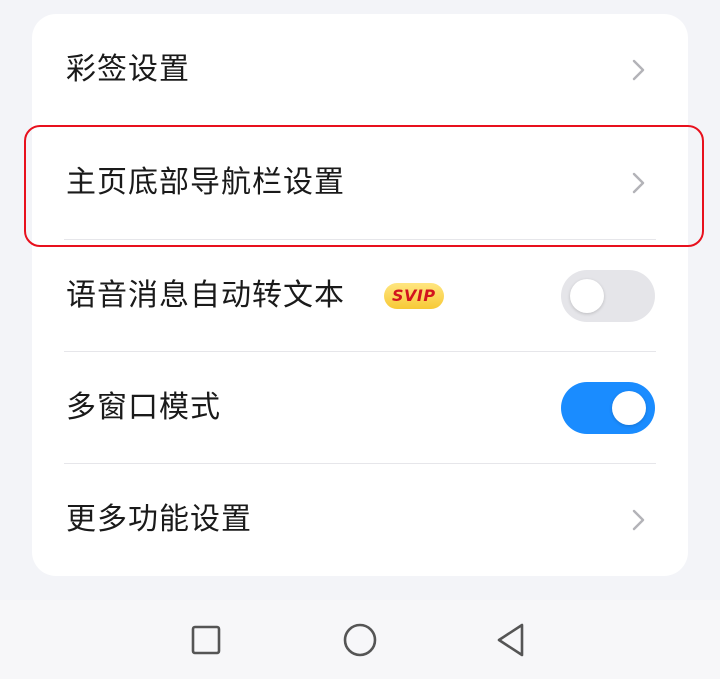  What do you see at coordinates (608, 408) in the screenshot?
I see `multi-window-toggle` at bounding box center [608, 408].